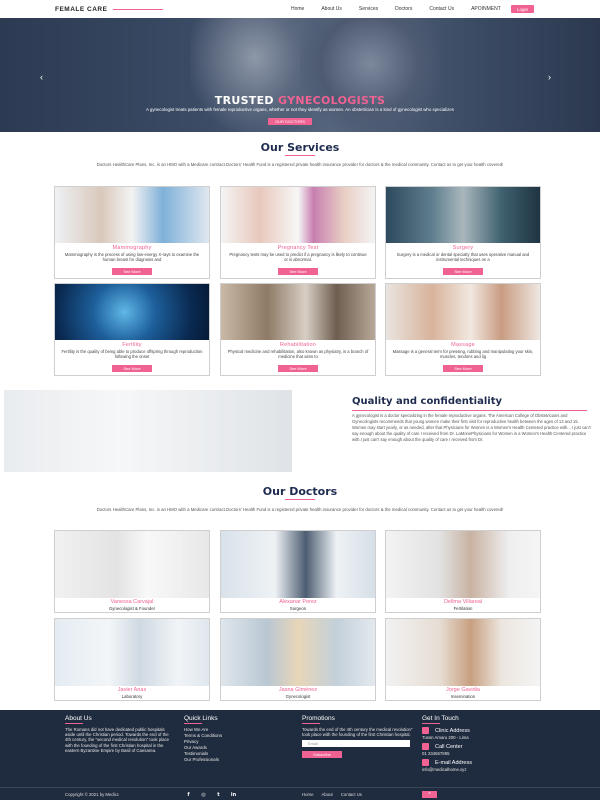 The width and height of the screenshot is (600, 800). What do you see at coordinates (218, 794) in the screenshot?
I see `twitter-icon: t` at bounding box center [218, 794].